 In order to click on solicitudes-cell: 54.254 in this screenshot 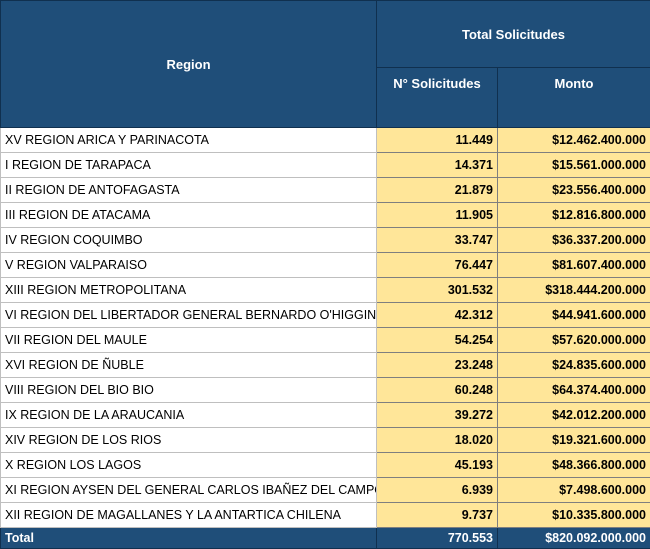, I will do `click(437, 340)`.